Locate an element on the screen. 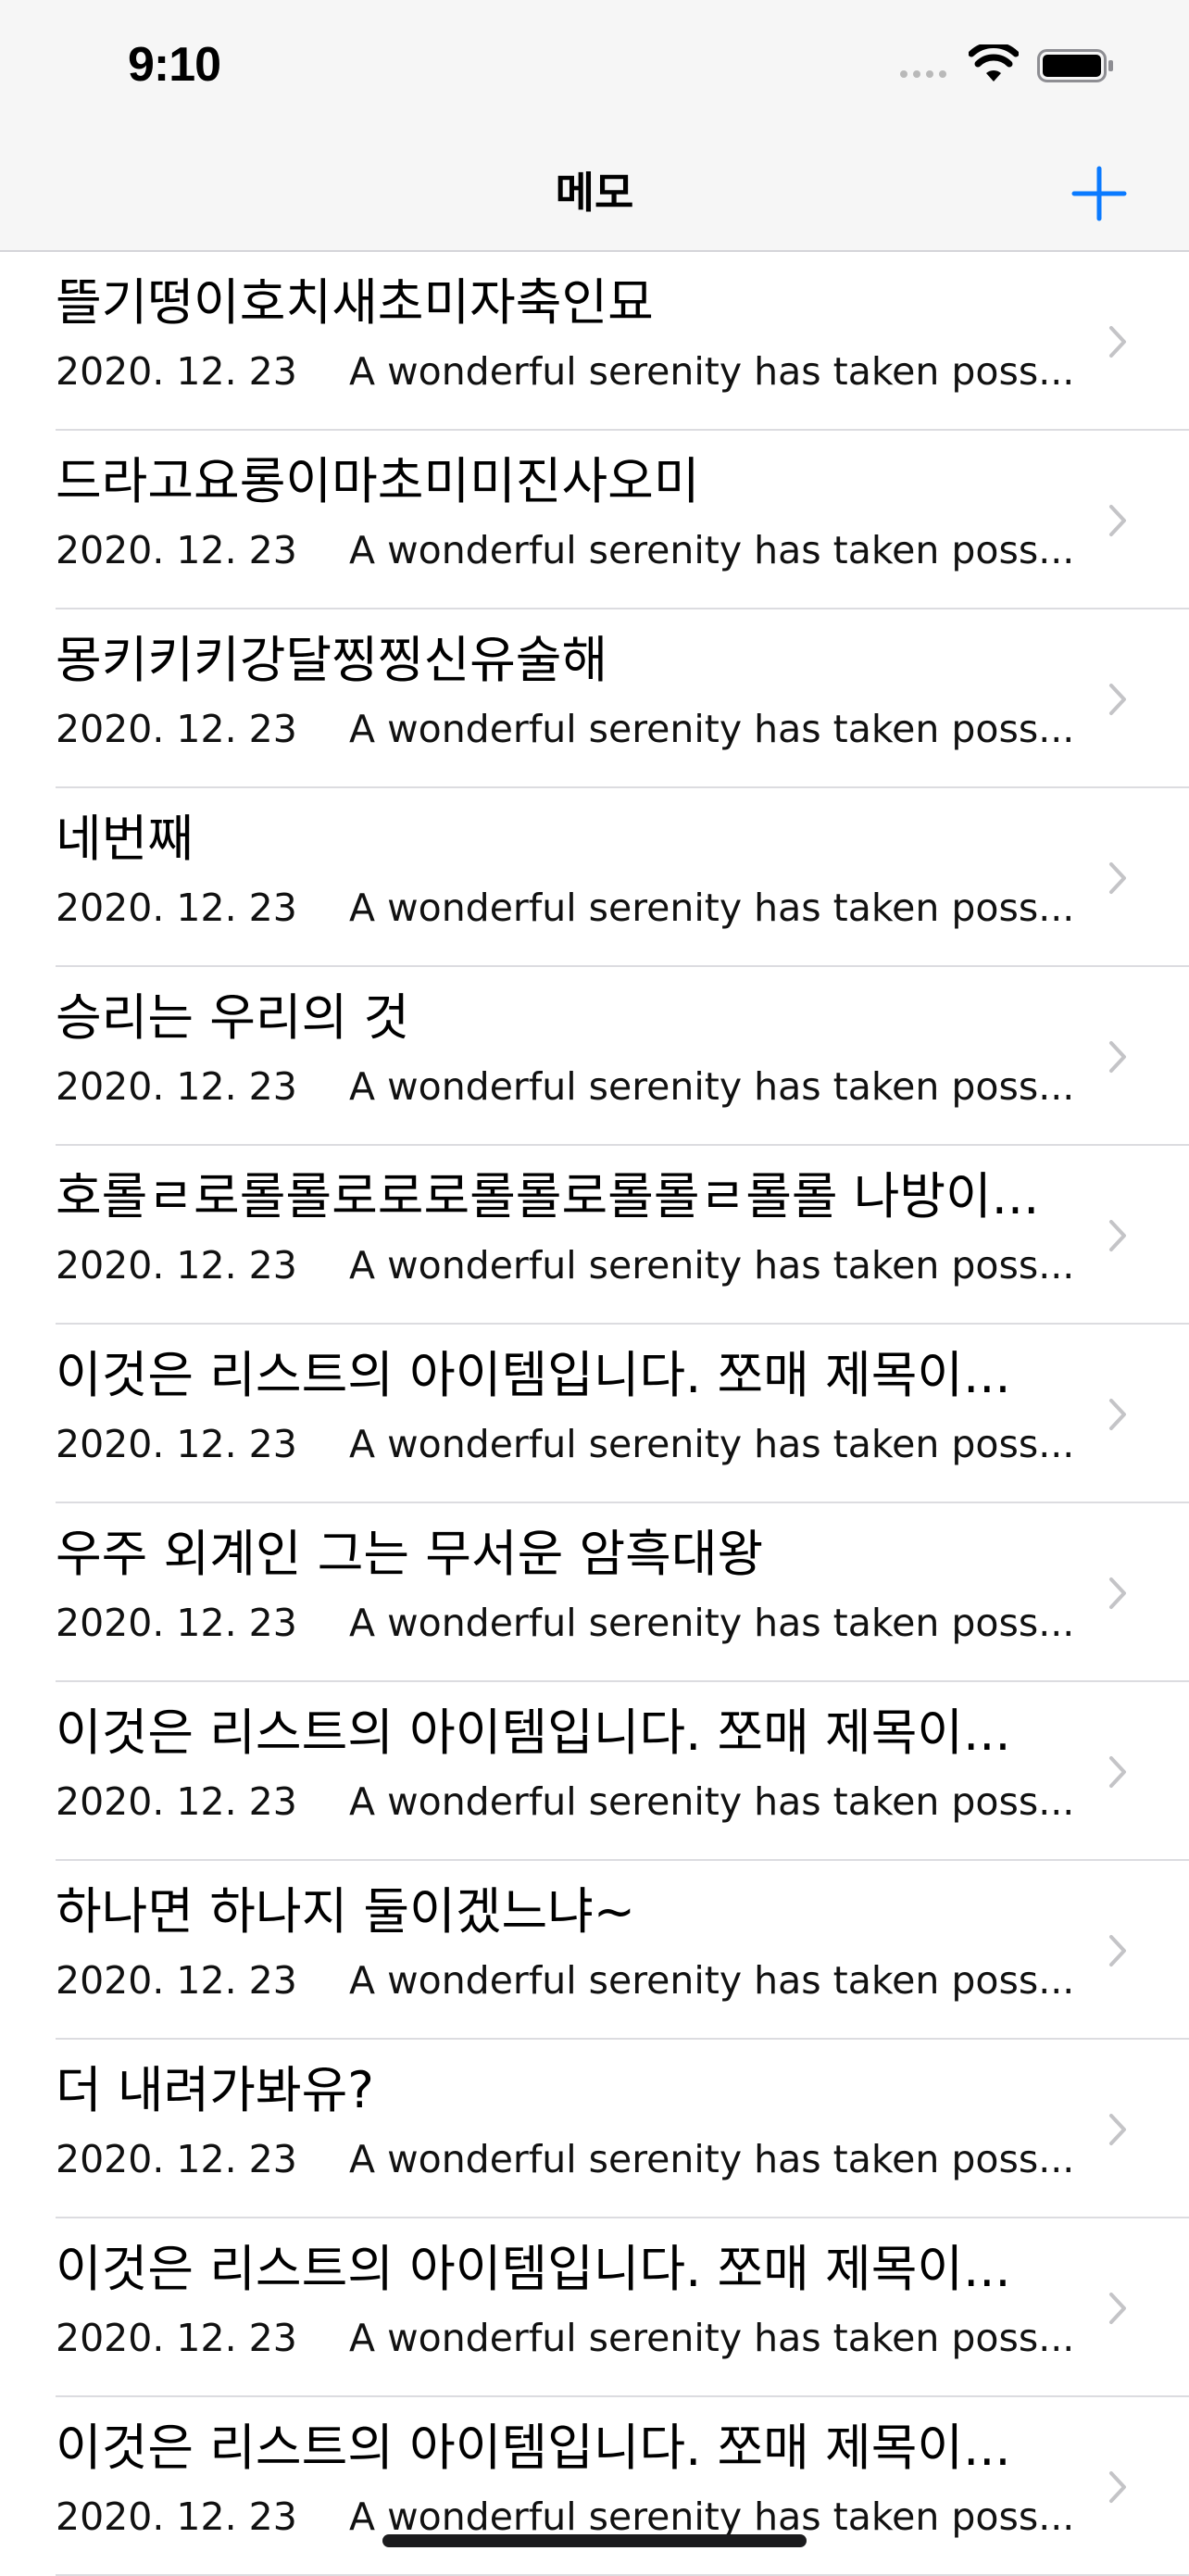 This screenshot has width=1189, height=2576. memo-title: 뜰기떵이호치새초미자축인묘 is located at coordinates (355, 302).